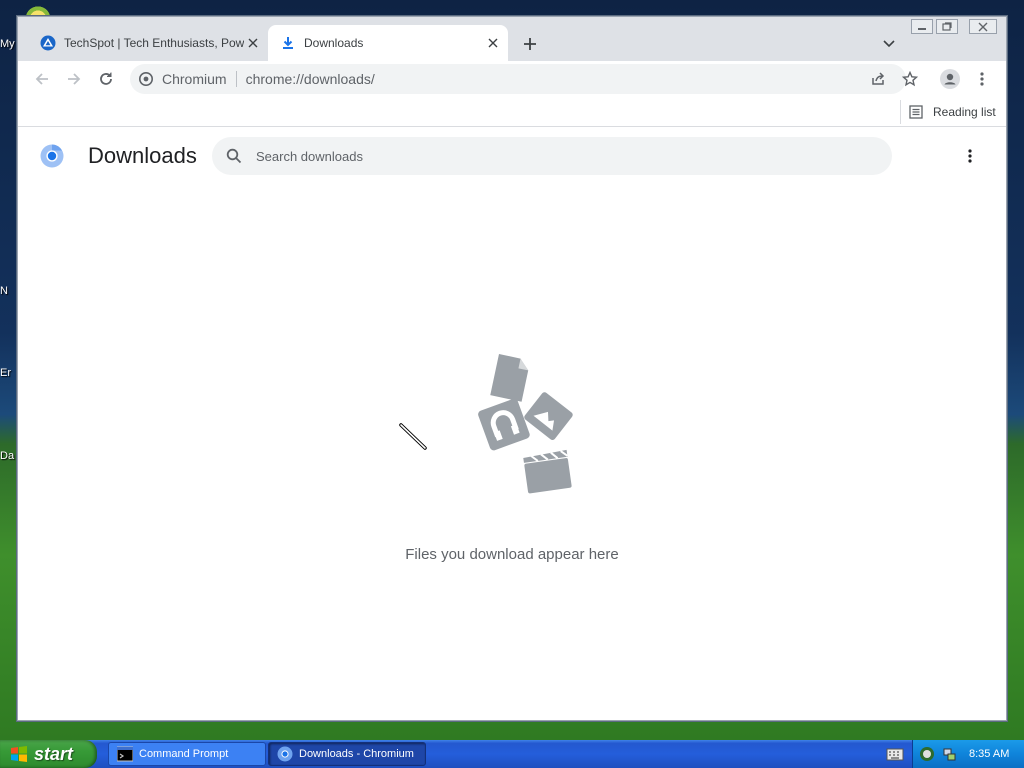 The height and width of the screenshot is (768, 1024). What do you see at coordinates (518, 79) in the screenshot?
I see `address-bar: Chromium chrome://downloads/` at bounding box center [518, 79].